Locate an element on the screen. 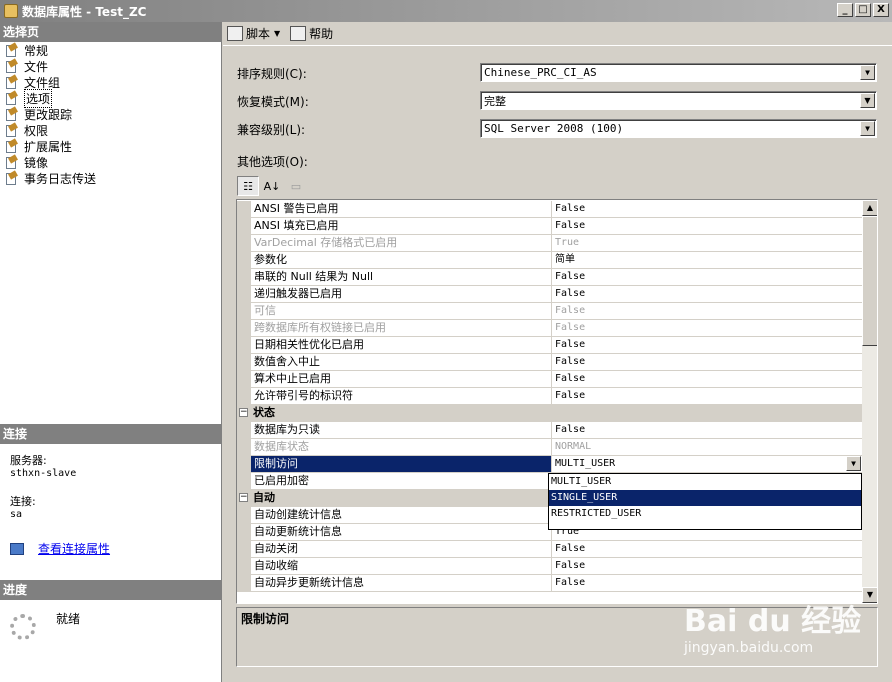 The height and width of the screenshot is (682, 892). property-name: 数据库状态 is located at coordinates (401, 447).